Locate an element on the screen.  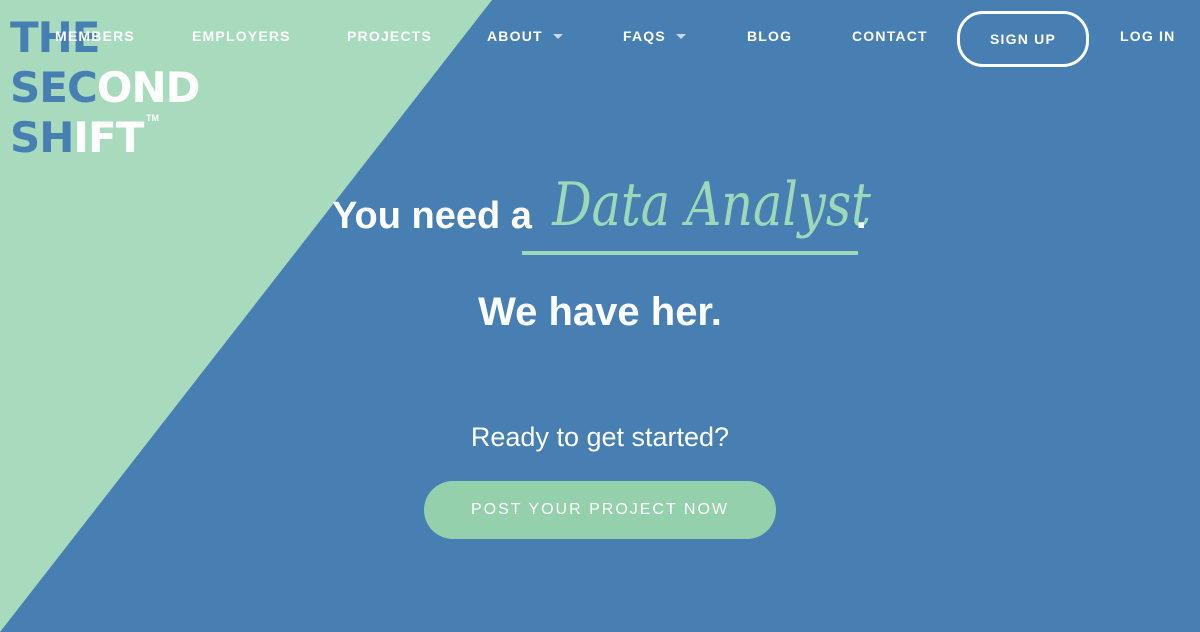
log-in-link: LOG IN is located at coordinates (1147, 36).